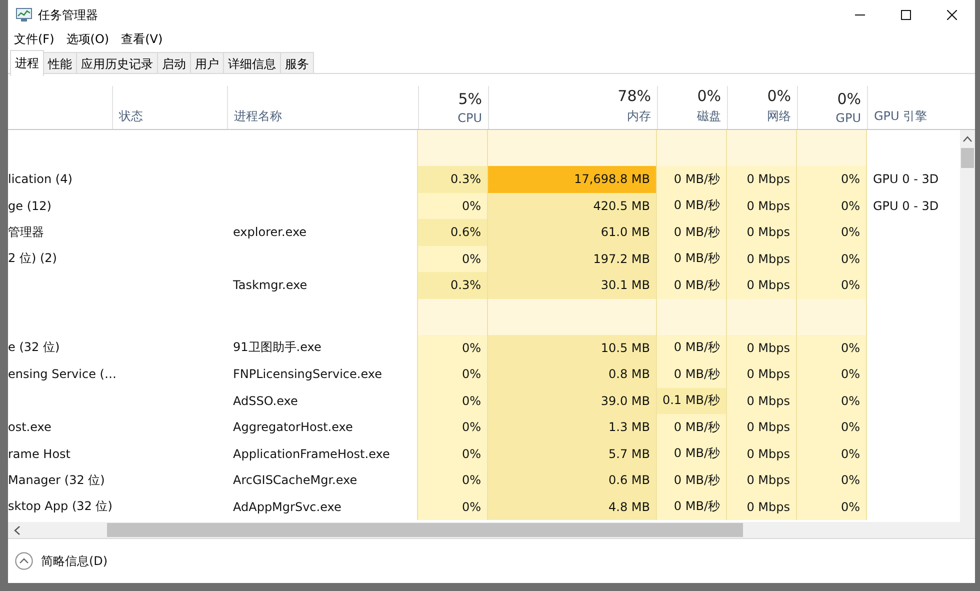 Image resolution: width=980 pixels, height=591 pixels. What do you see at coordinates (572, 259) in the screenshot?
I see `usage-cell: 197.2 MB` at bounding box center [572, 259].